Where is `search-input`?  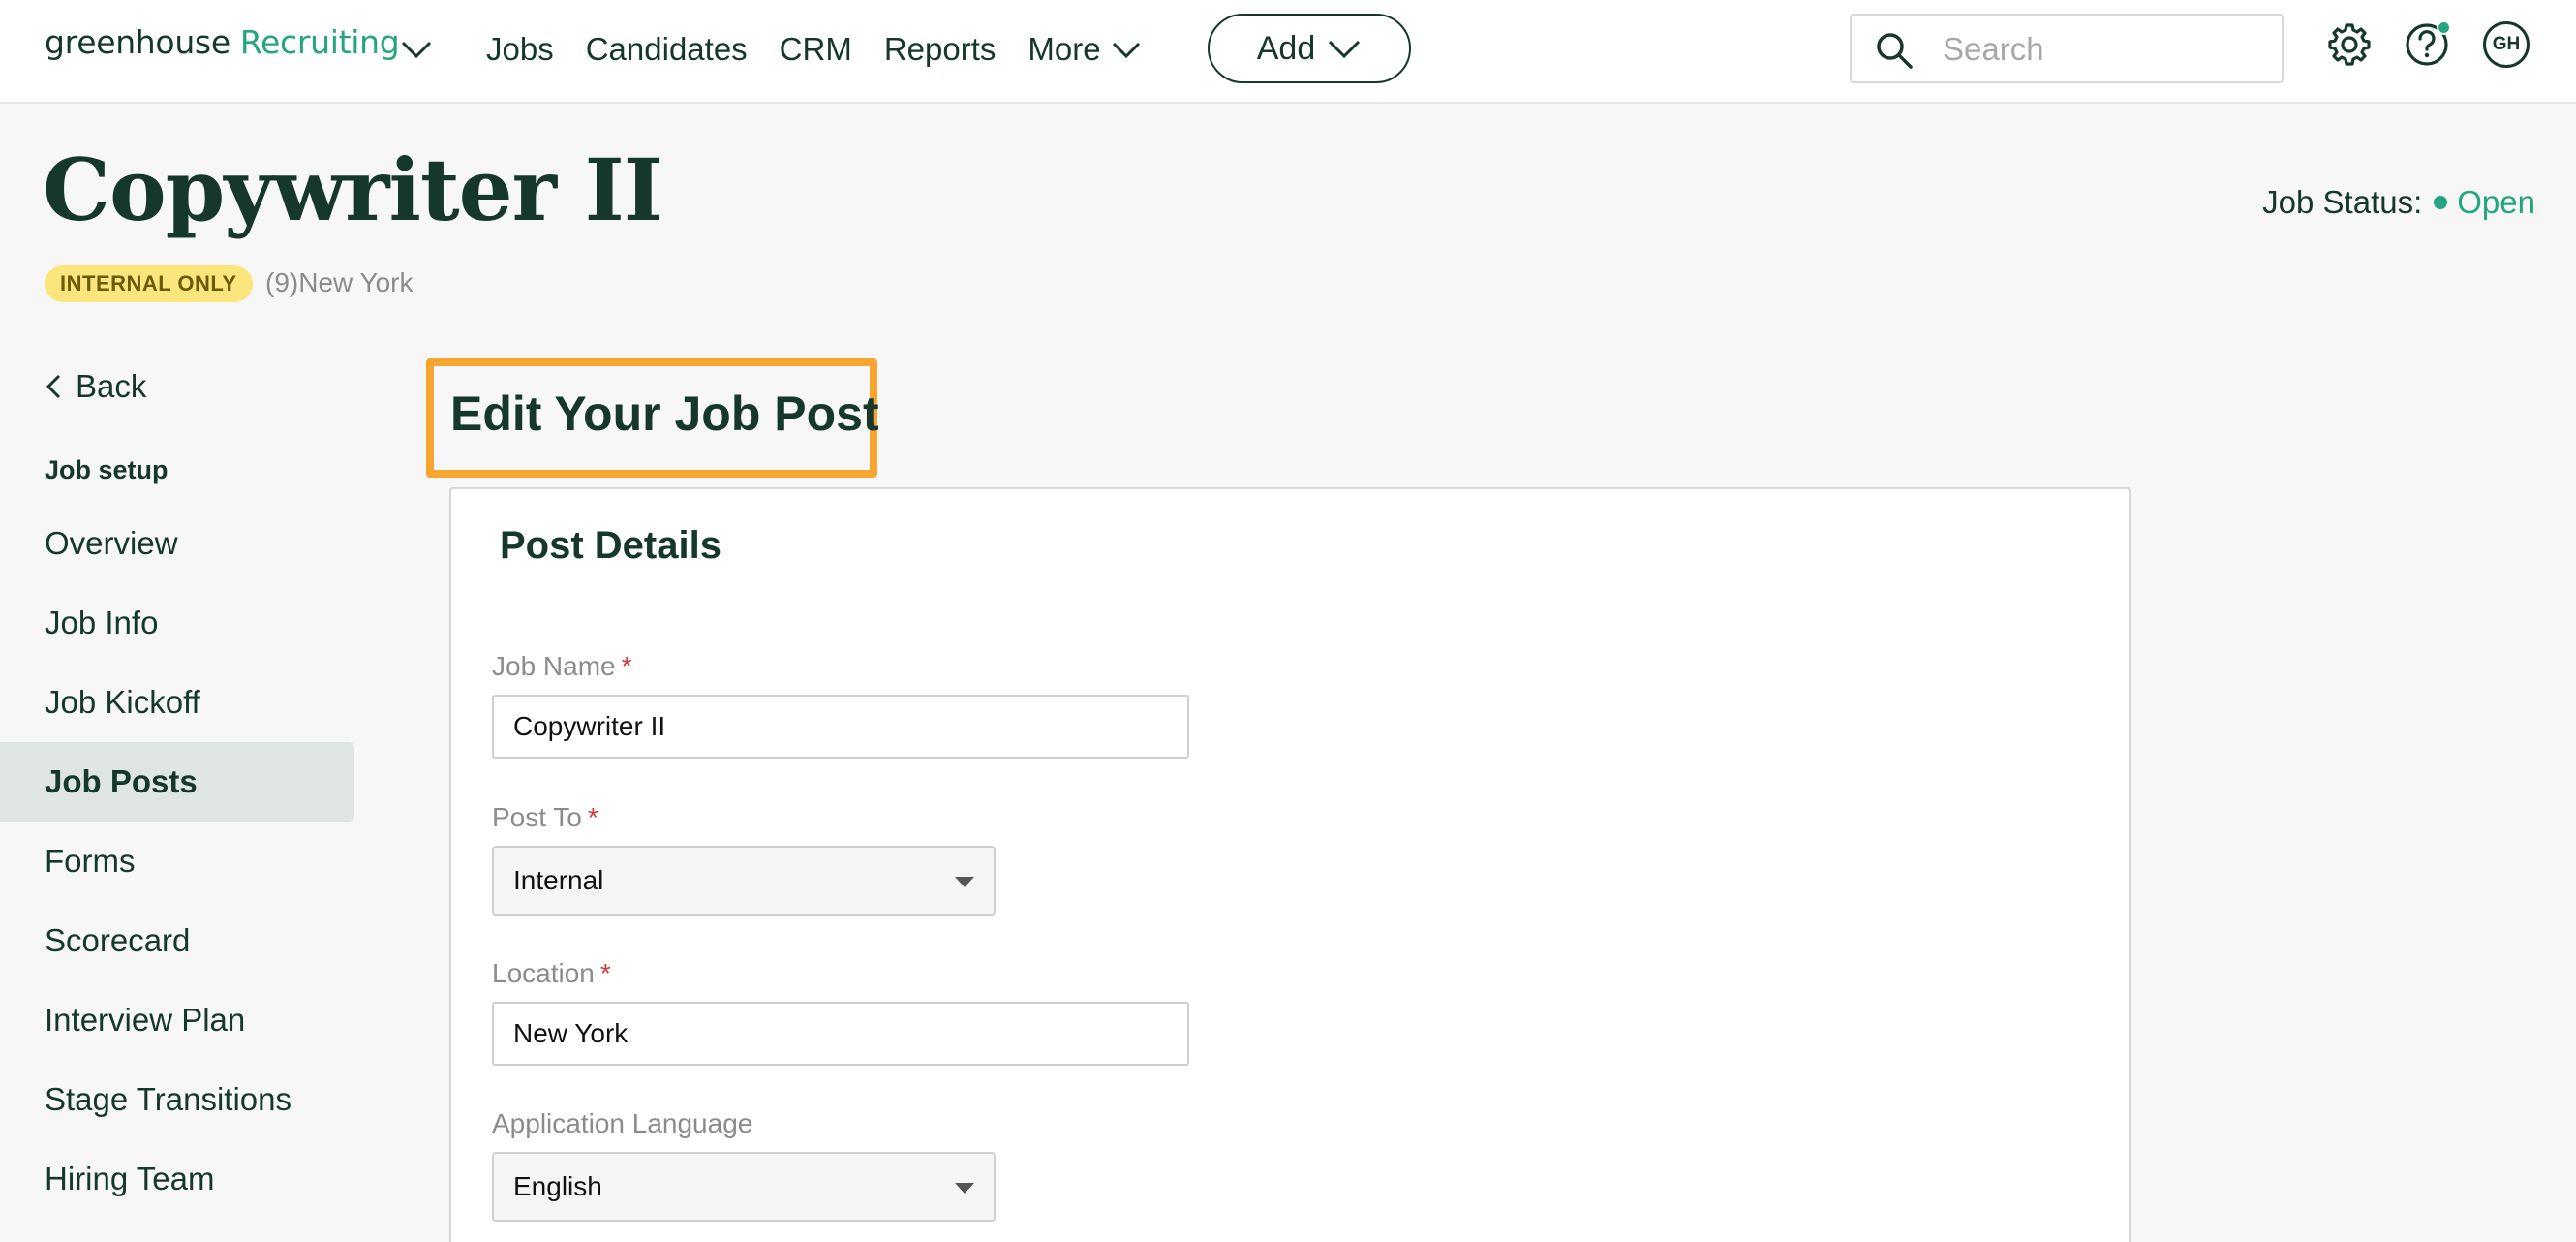
search-input is located at coordinates (2102, 49).